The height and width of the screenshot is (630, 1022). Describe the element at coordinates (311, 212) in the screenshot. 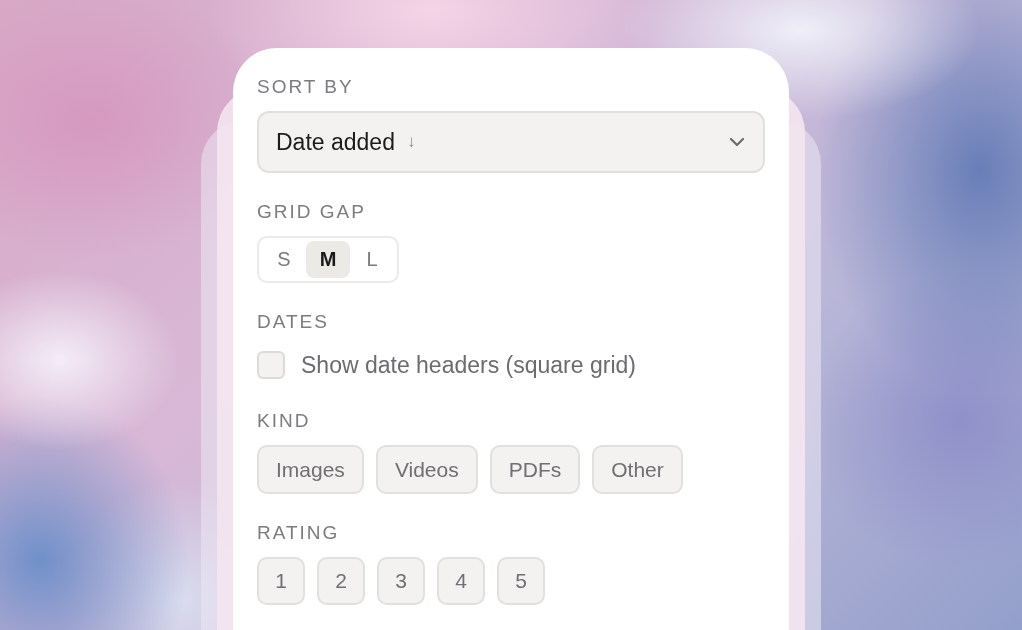

I see `section-label: GRID GAP` at that location.